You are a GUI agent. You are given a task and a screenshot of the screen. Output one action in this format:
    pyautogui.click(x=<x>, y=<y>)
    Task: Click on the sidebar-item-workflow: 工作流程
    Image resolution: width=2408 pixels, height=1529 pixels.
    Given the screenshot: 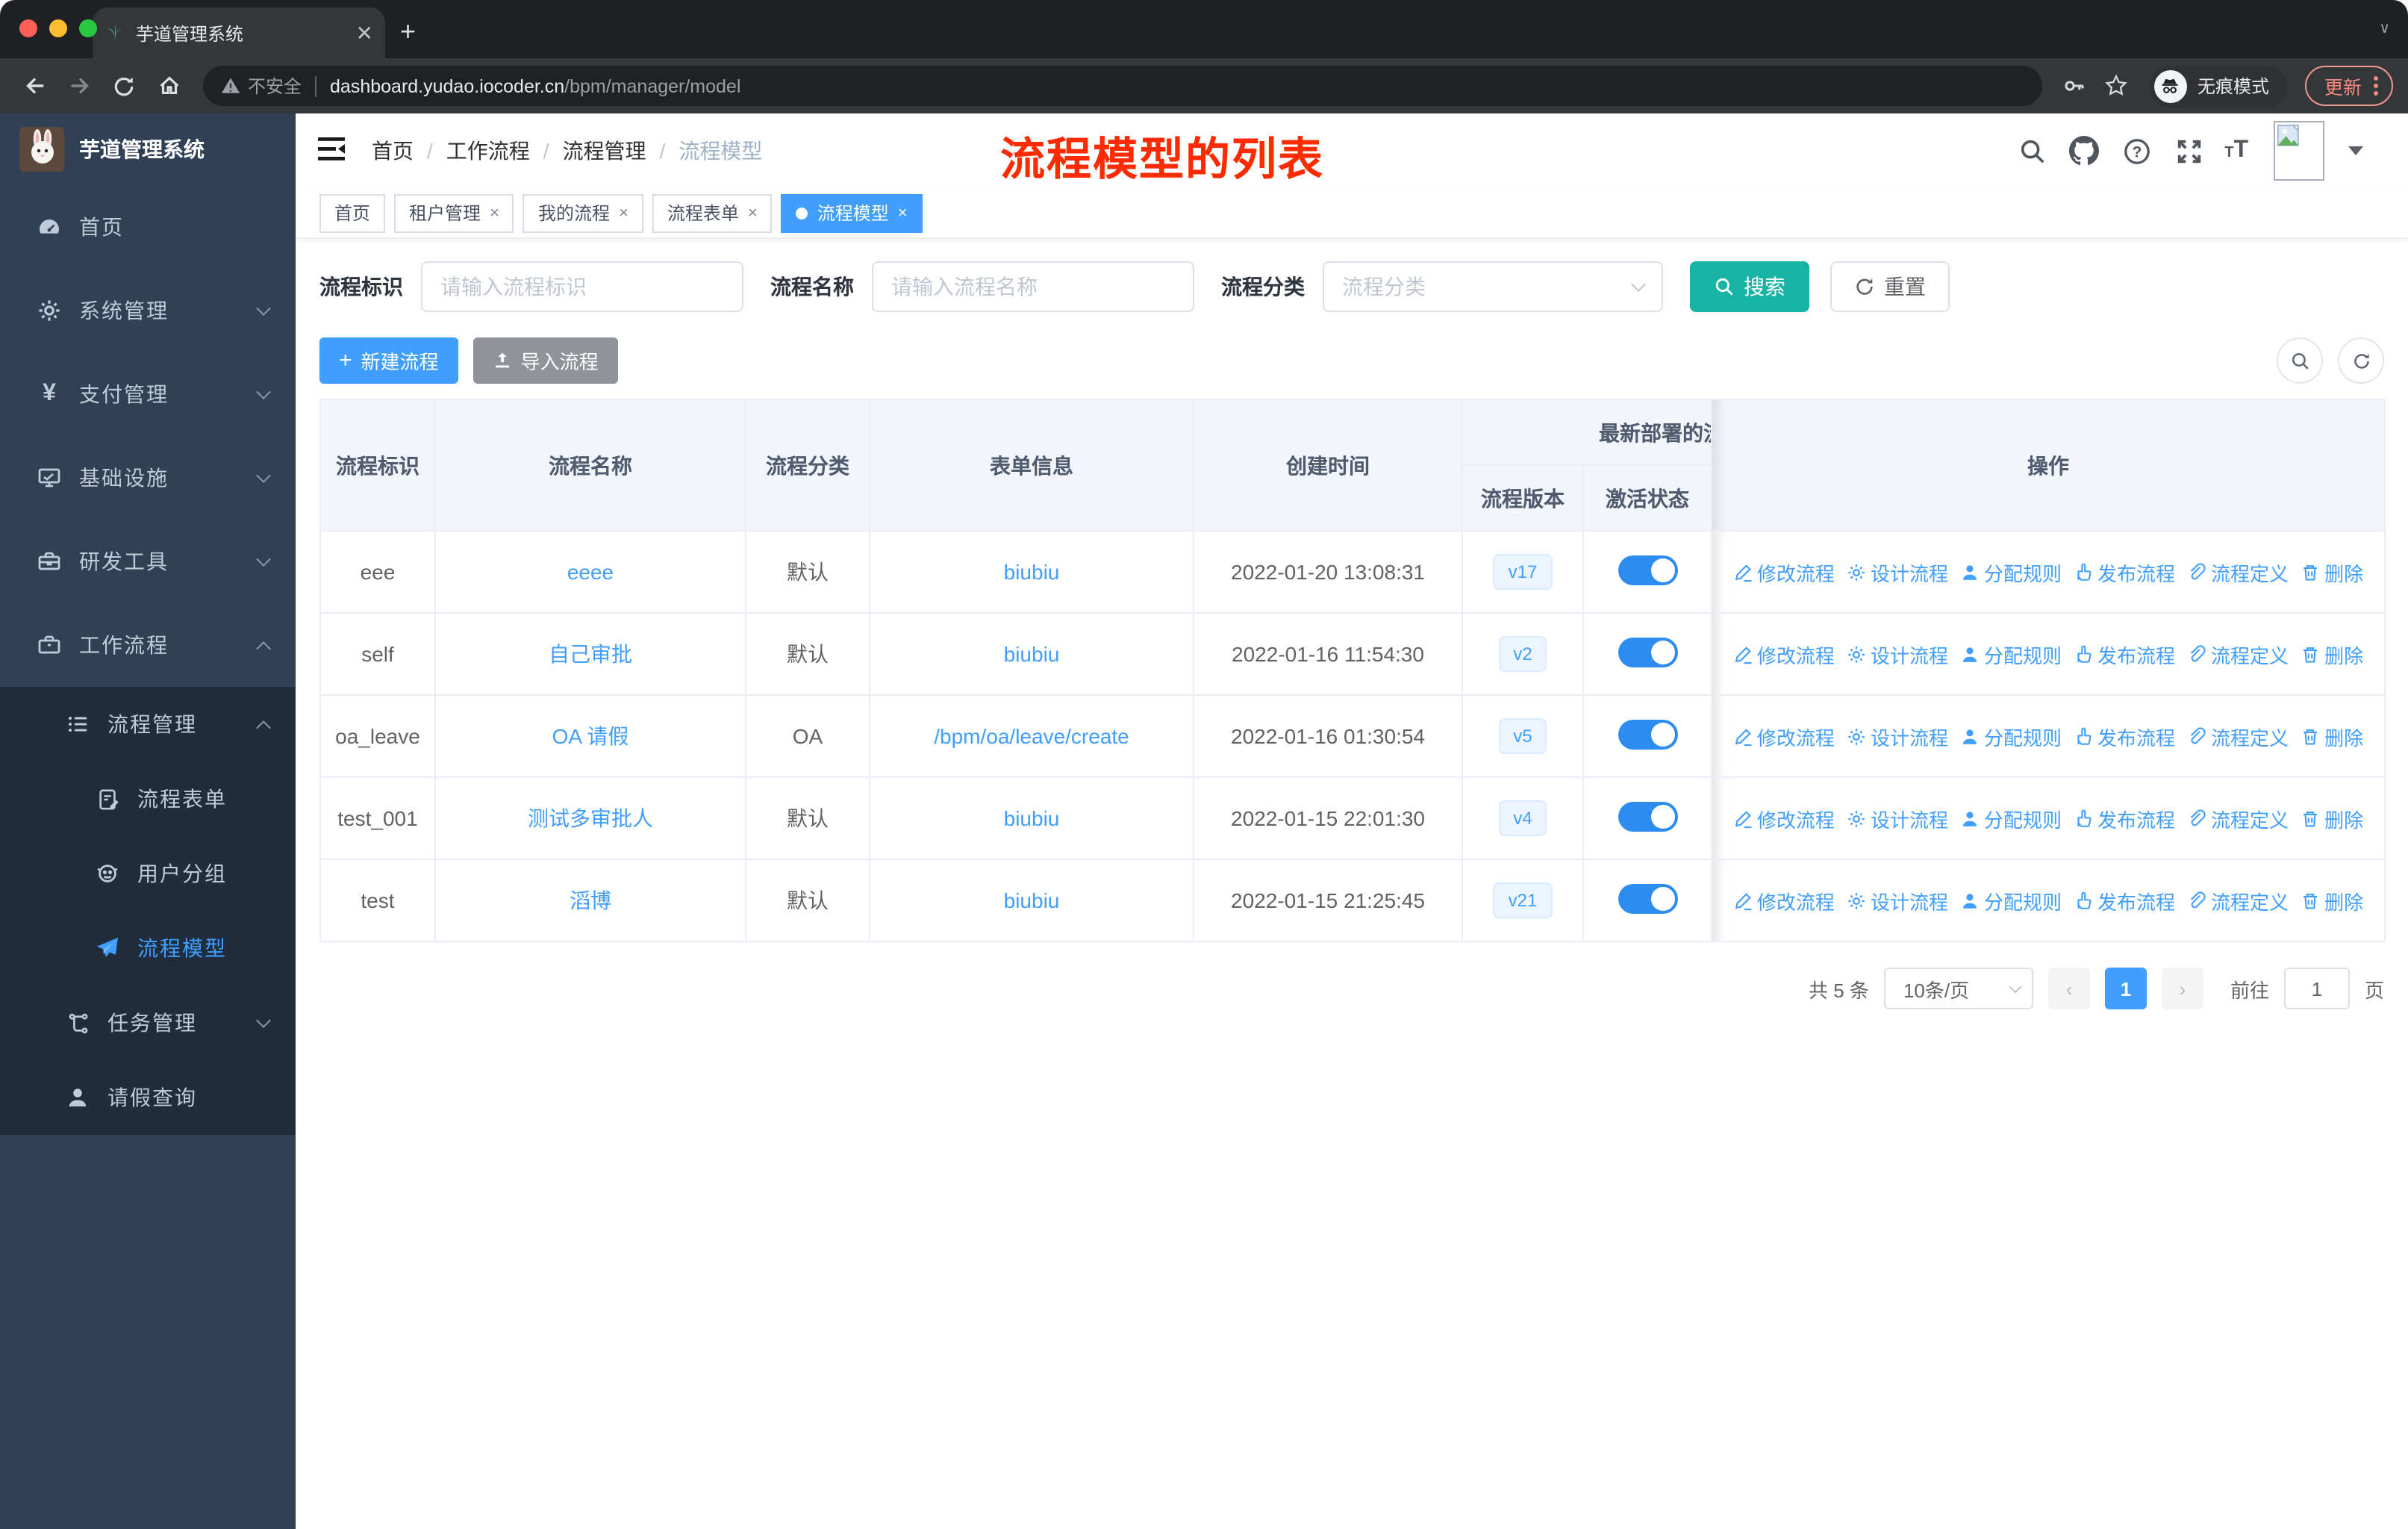 What is the action you would take?
    pyautogui.click(x=148, y=645)
    